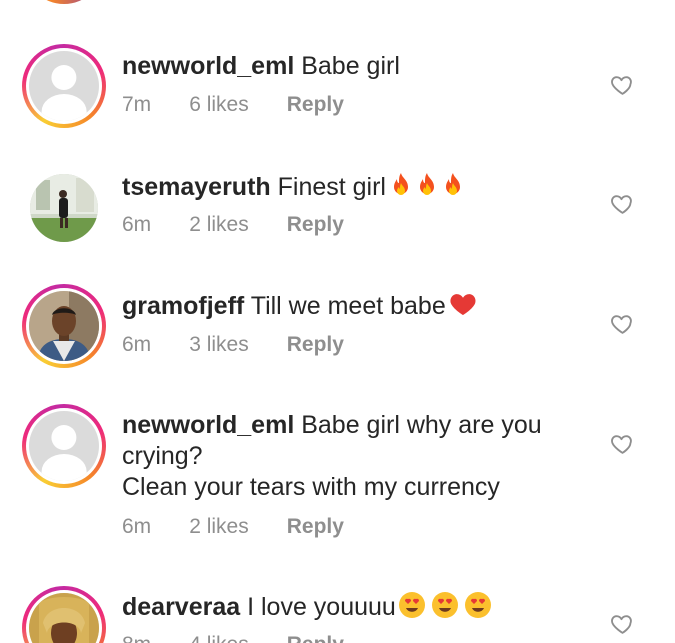 The image size is (675, 643). I want to click on likes-count: 6 likes, so click(219, 105).